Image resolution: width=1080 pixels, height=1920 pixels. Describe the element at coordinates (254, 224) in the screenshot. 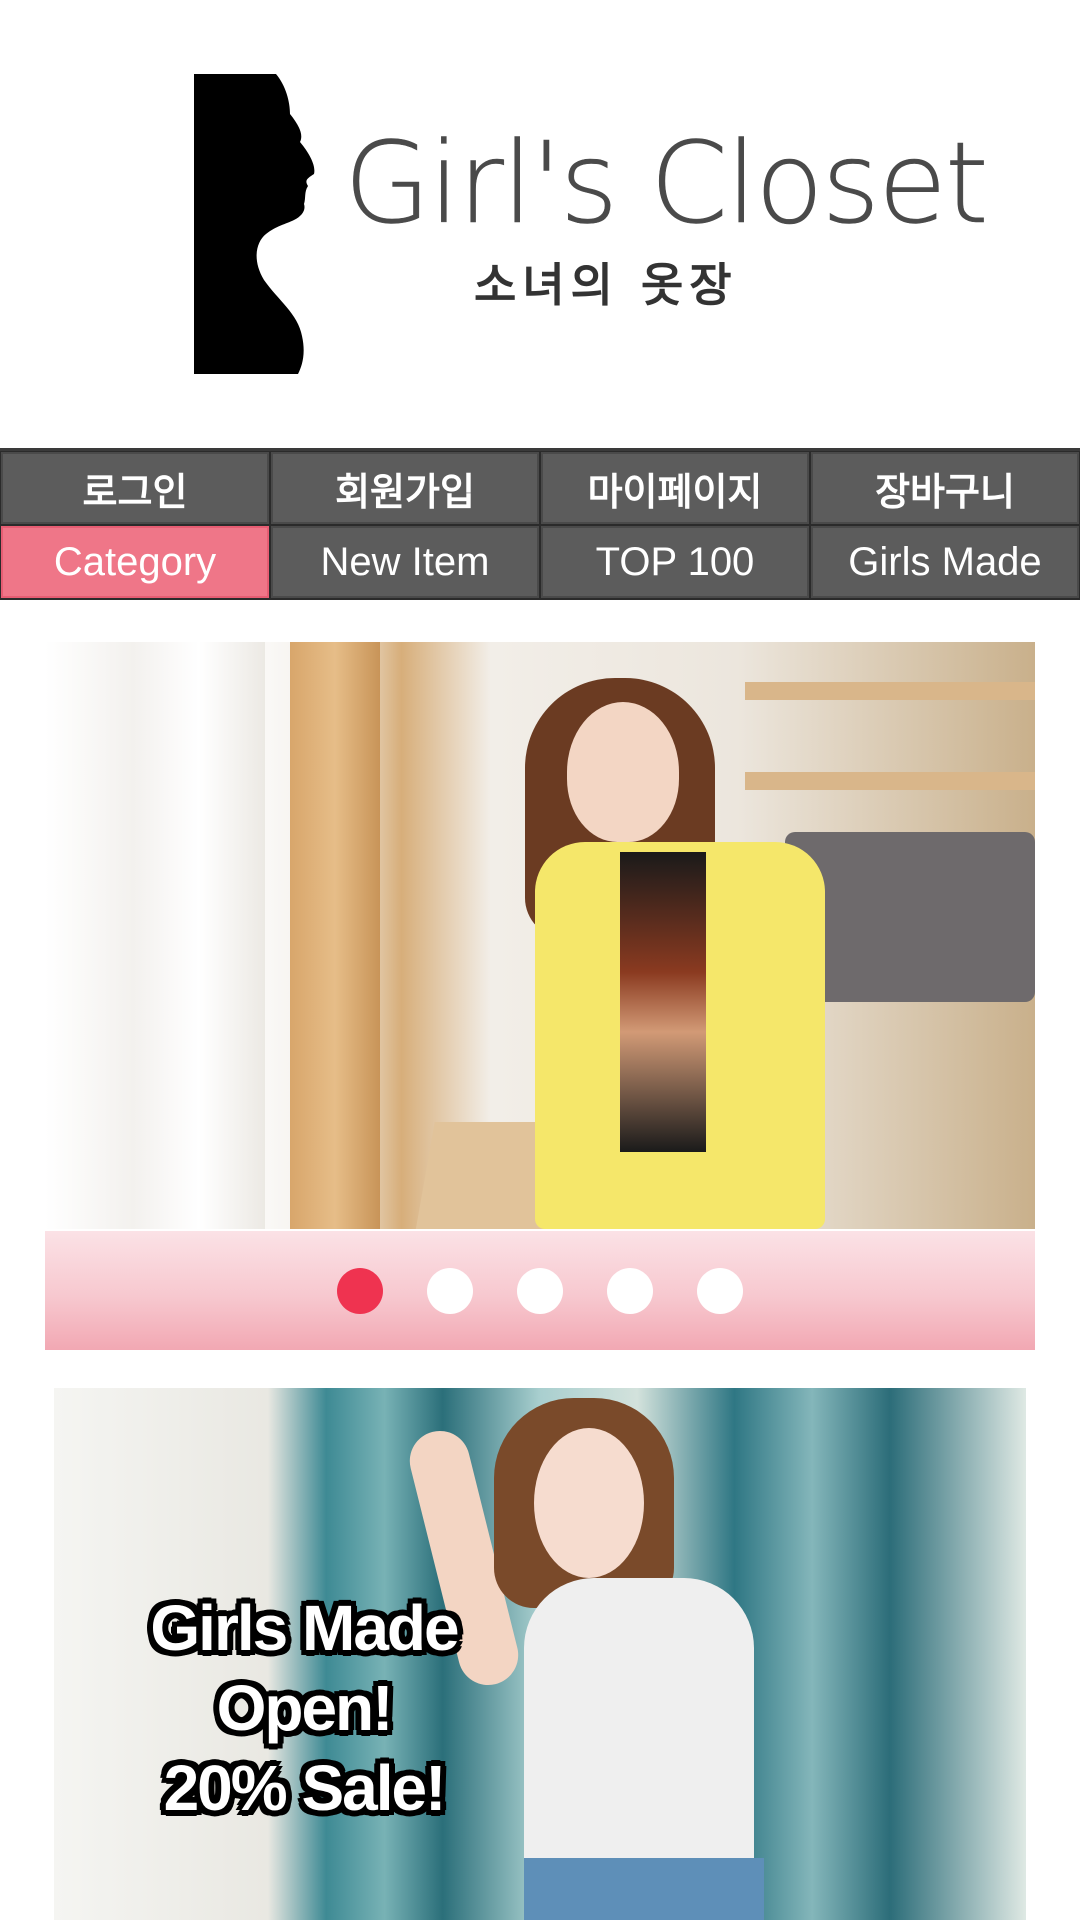

I see `woman-silhouette-icon` at that location.